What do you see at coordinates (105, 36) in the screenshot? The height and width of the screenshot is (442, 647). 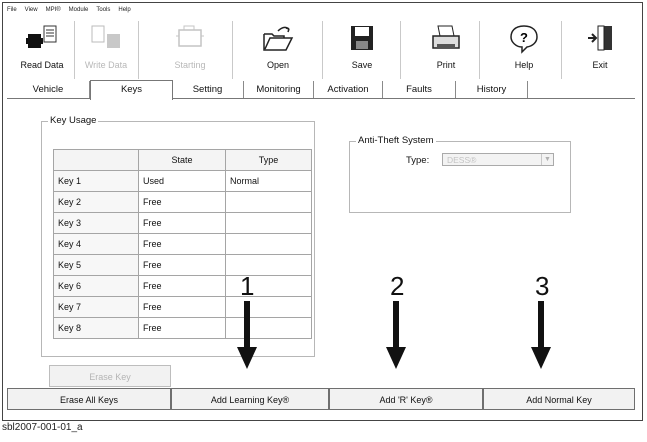 I see `write-data-icon` at bounding box center [105, 36].